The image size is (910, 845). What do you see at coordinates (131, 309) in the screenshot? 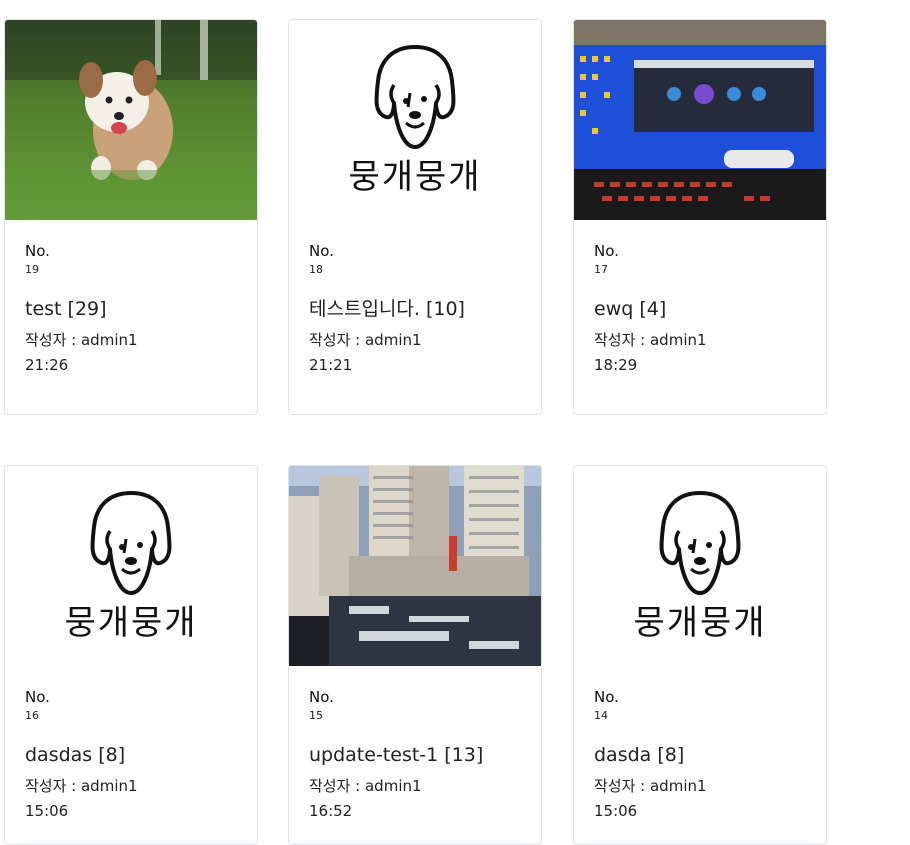
I see `post-title: test [29]` at bounding box center [131, 309].